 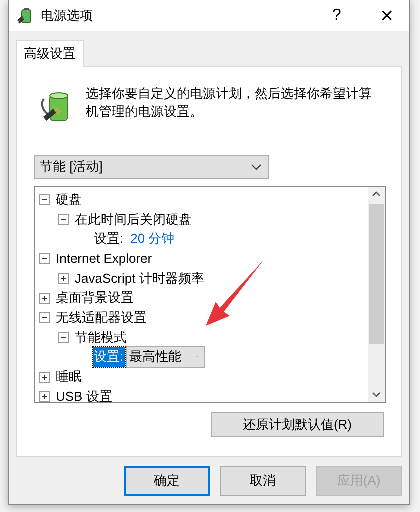 What do you see at coordinates (69, 377) in the screenshot?
I see `tree-item: 睡眠` at bounding box center [69, 377].